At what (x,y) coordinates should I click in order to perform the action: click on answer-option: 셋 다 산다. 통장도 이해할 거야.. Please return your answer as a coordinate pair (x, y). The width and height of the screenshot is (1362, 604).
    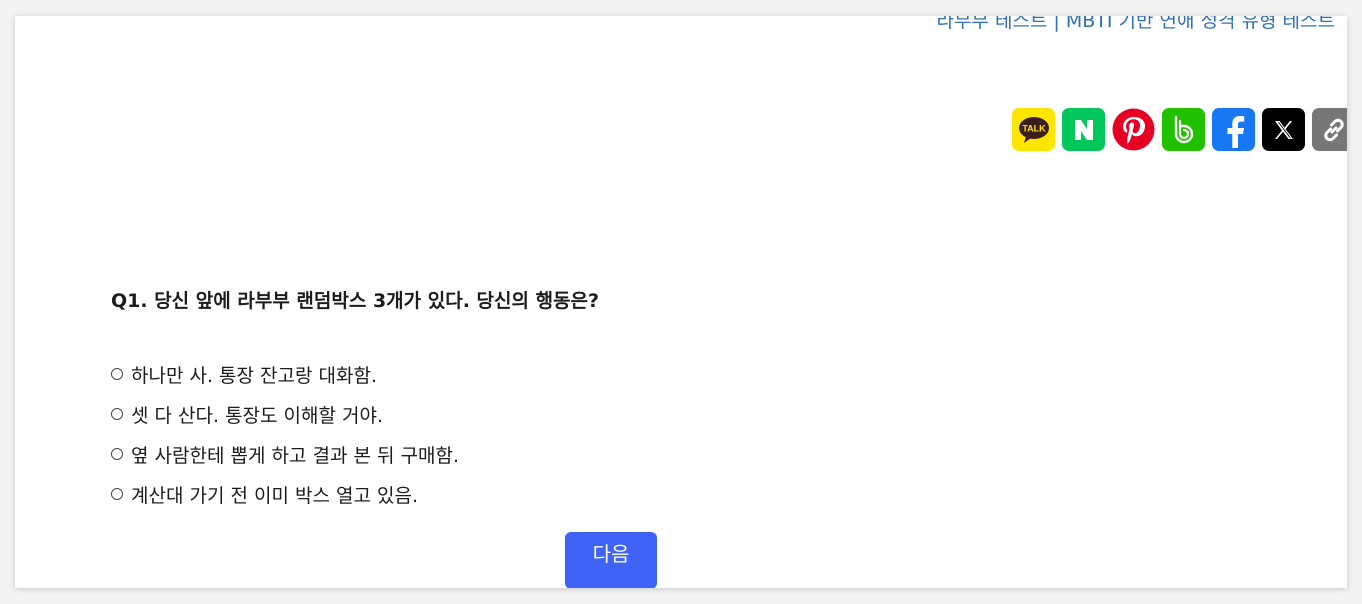
    Looking at the image, I should click on (285, 414).